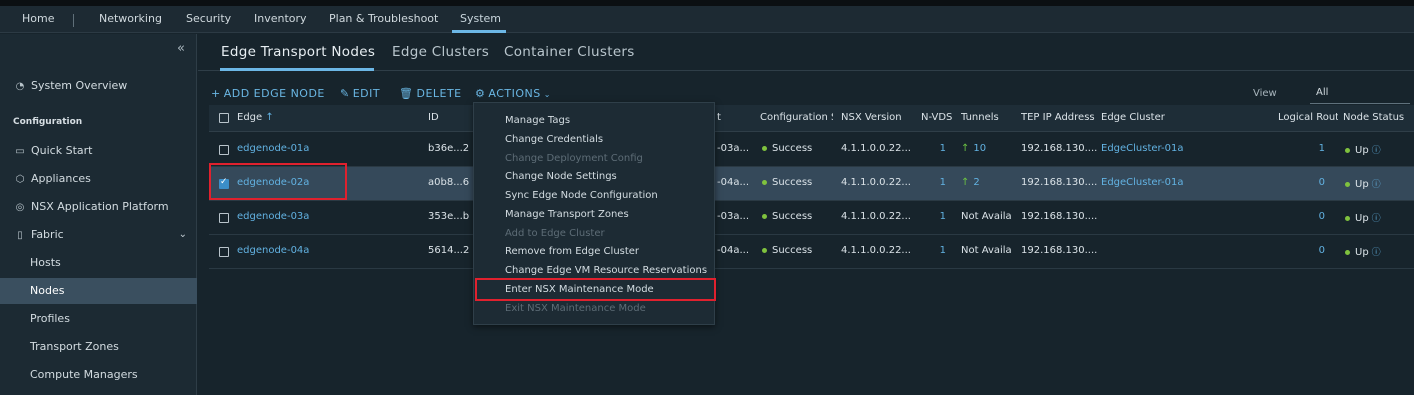 This screenshot has width=1414, height=395. I want to click on sidebar-item-label: System Overview, so click(79, 85).